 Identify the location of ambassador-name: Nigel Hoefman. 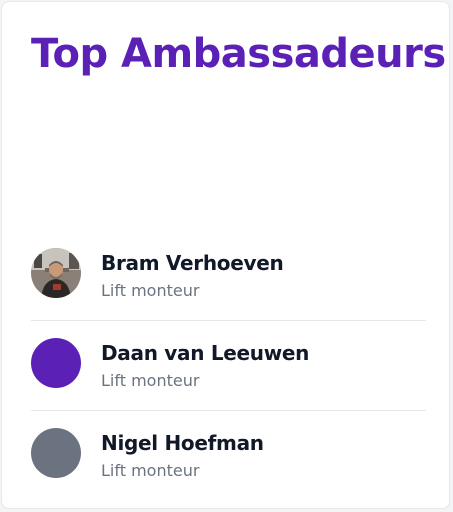
(182, 443).